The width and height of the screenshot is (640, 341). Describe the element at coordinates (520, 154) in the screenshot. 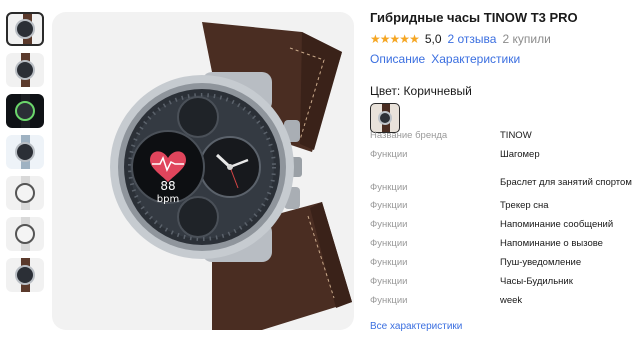

I see `spec-value: Шагомер` at that location.